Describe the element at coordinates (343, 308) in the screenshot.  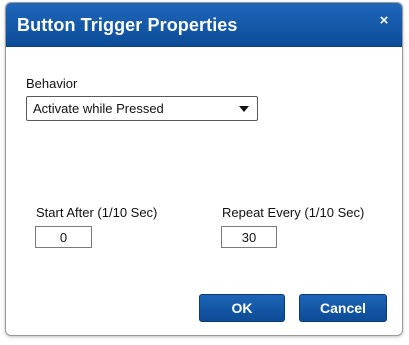
I see `cancel-button: Cancel` at that location.